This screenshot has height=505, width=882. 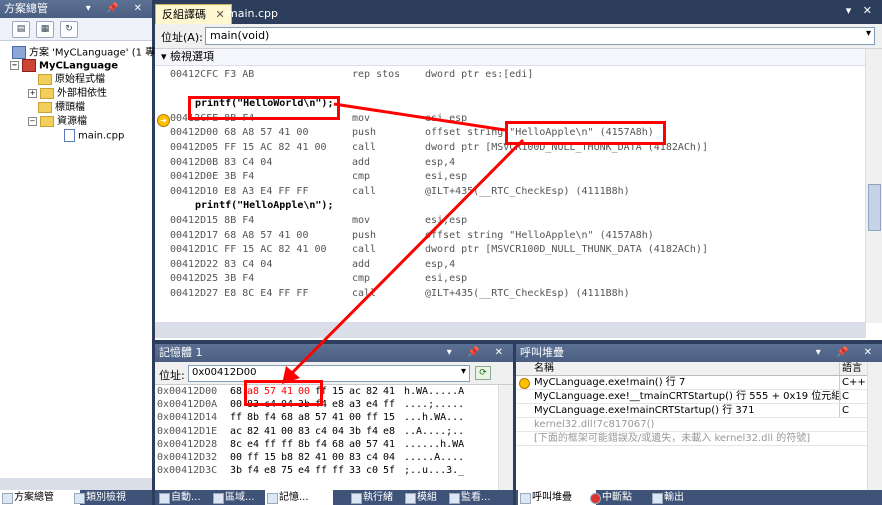 I want to click on view-options: ▾ 檢視選項, so click(x=510, y=57).